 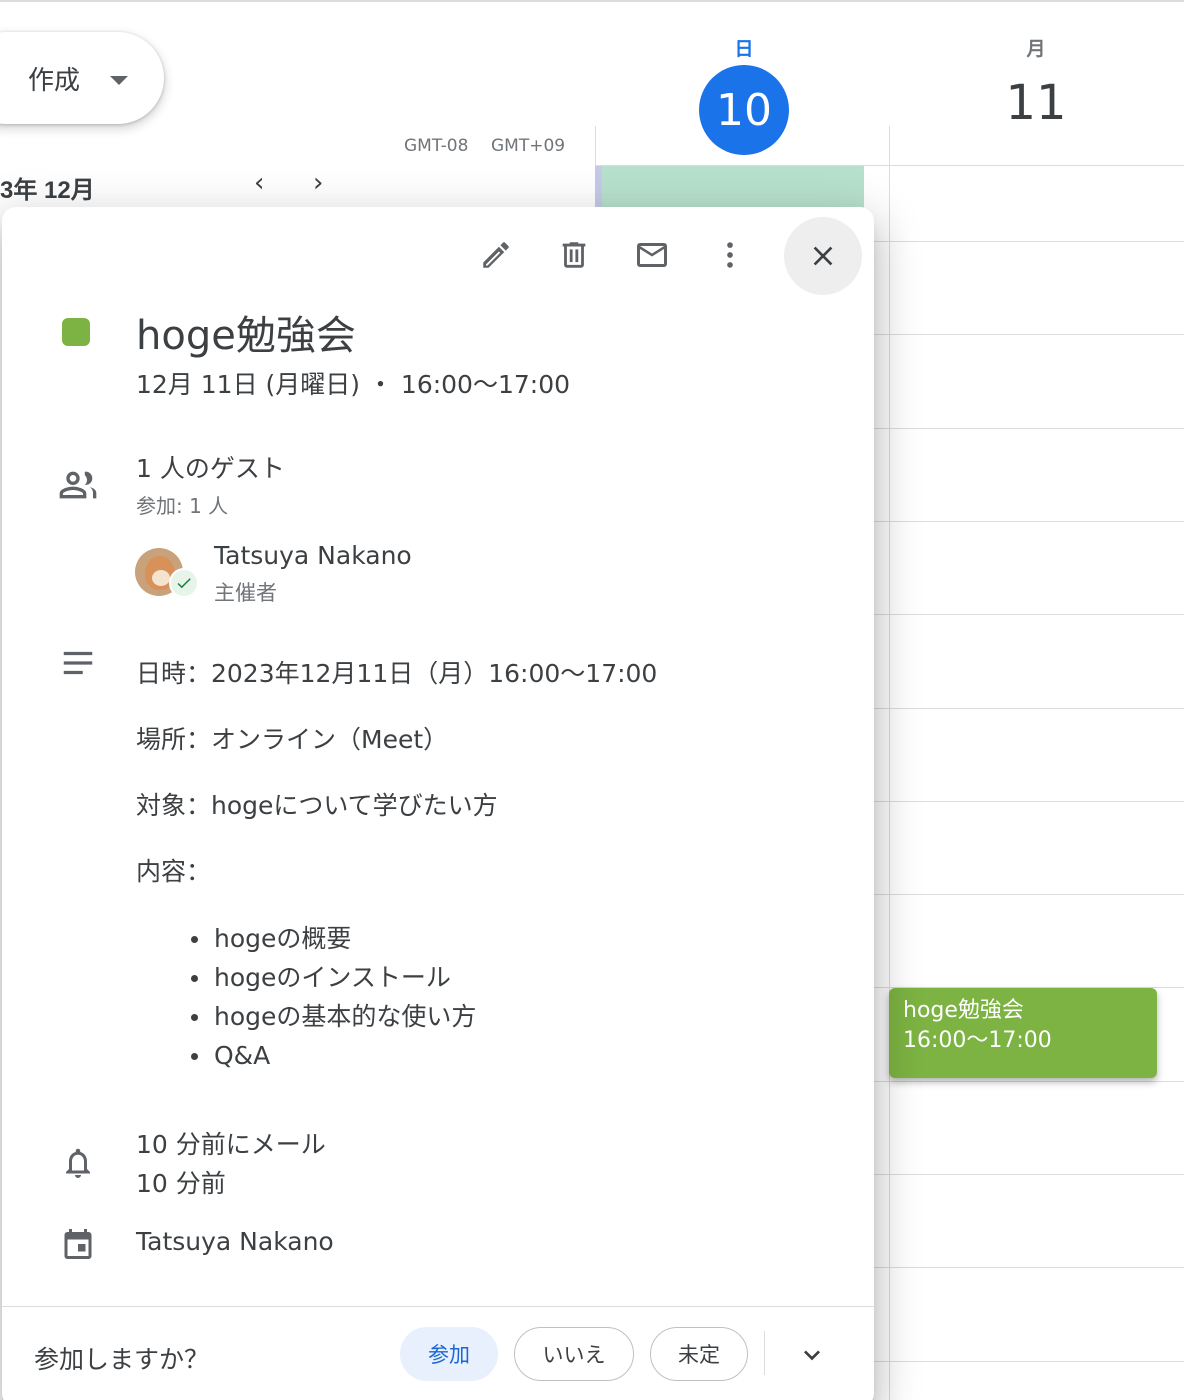 What do you see at coordinates (528, 146) in the screenshot?
I see `timezone-secondary: GMT+09` at bounding box center [528, 146].